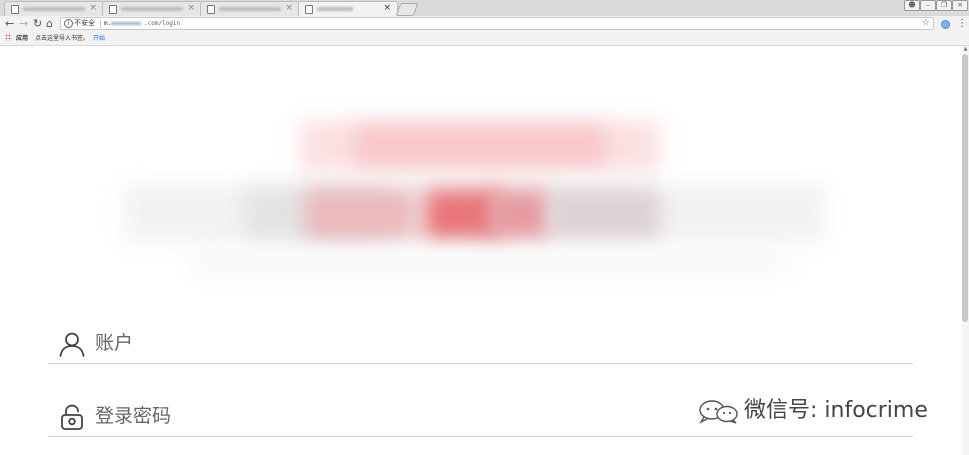 Image resolution: width=969 pixels, height=455 pixels. I want to click on browser-tab-strip: × × × × ☻ – ❐ ×, so click(484, 8).